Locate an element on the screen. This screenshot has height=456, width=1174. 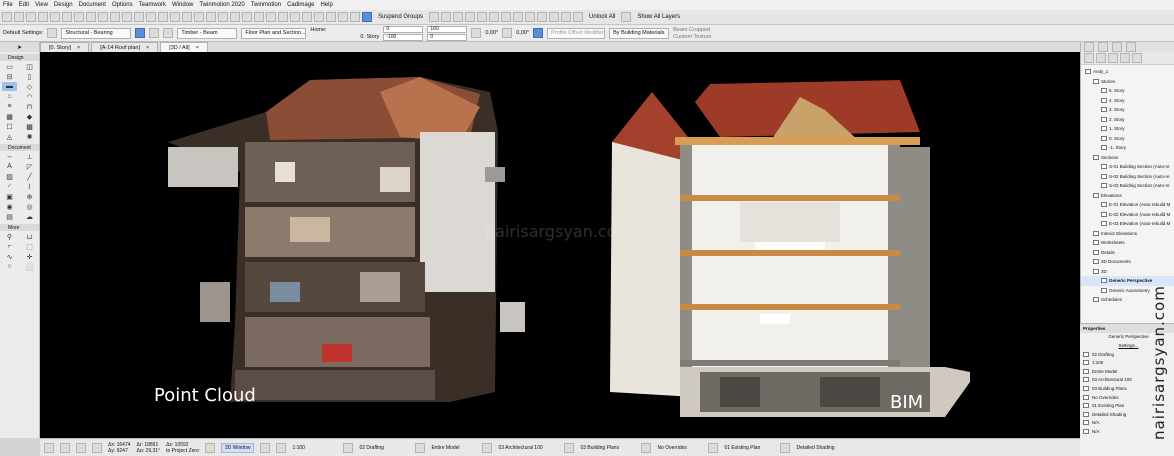
view-map-icon is located at coordinates (1103, 47).